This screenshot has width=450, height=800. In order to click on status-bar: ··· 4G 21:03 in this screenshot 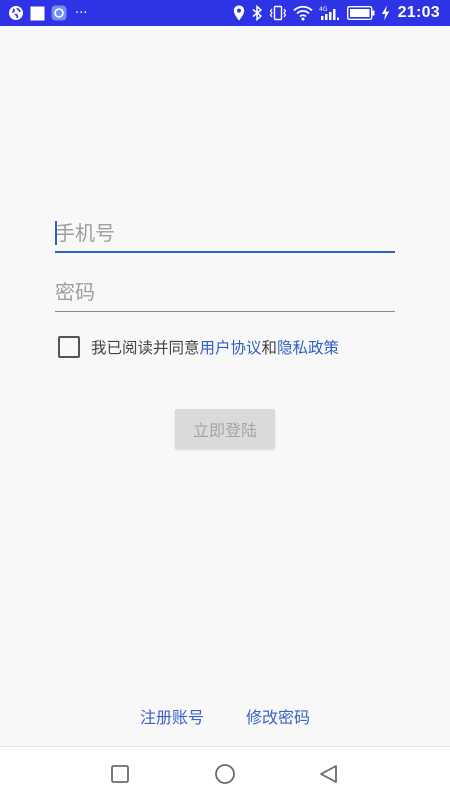, I will do `click(225, 13)`.